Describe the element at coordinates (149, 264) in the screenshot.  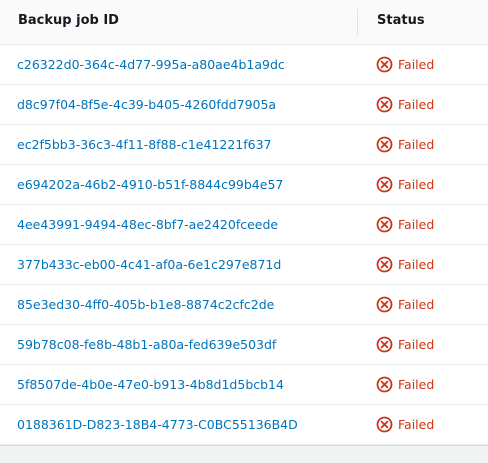
I see `backup-job-id-link: 377b433c-eb00-4c41-af0a-6e1c297e871d` at that location.